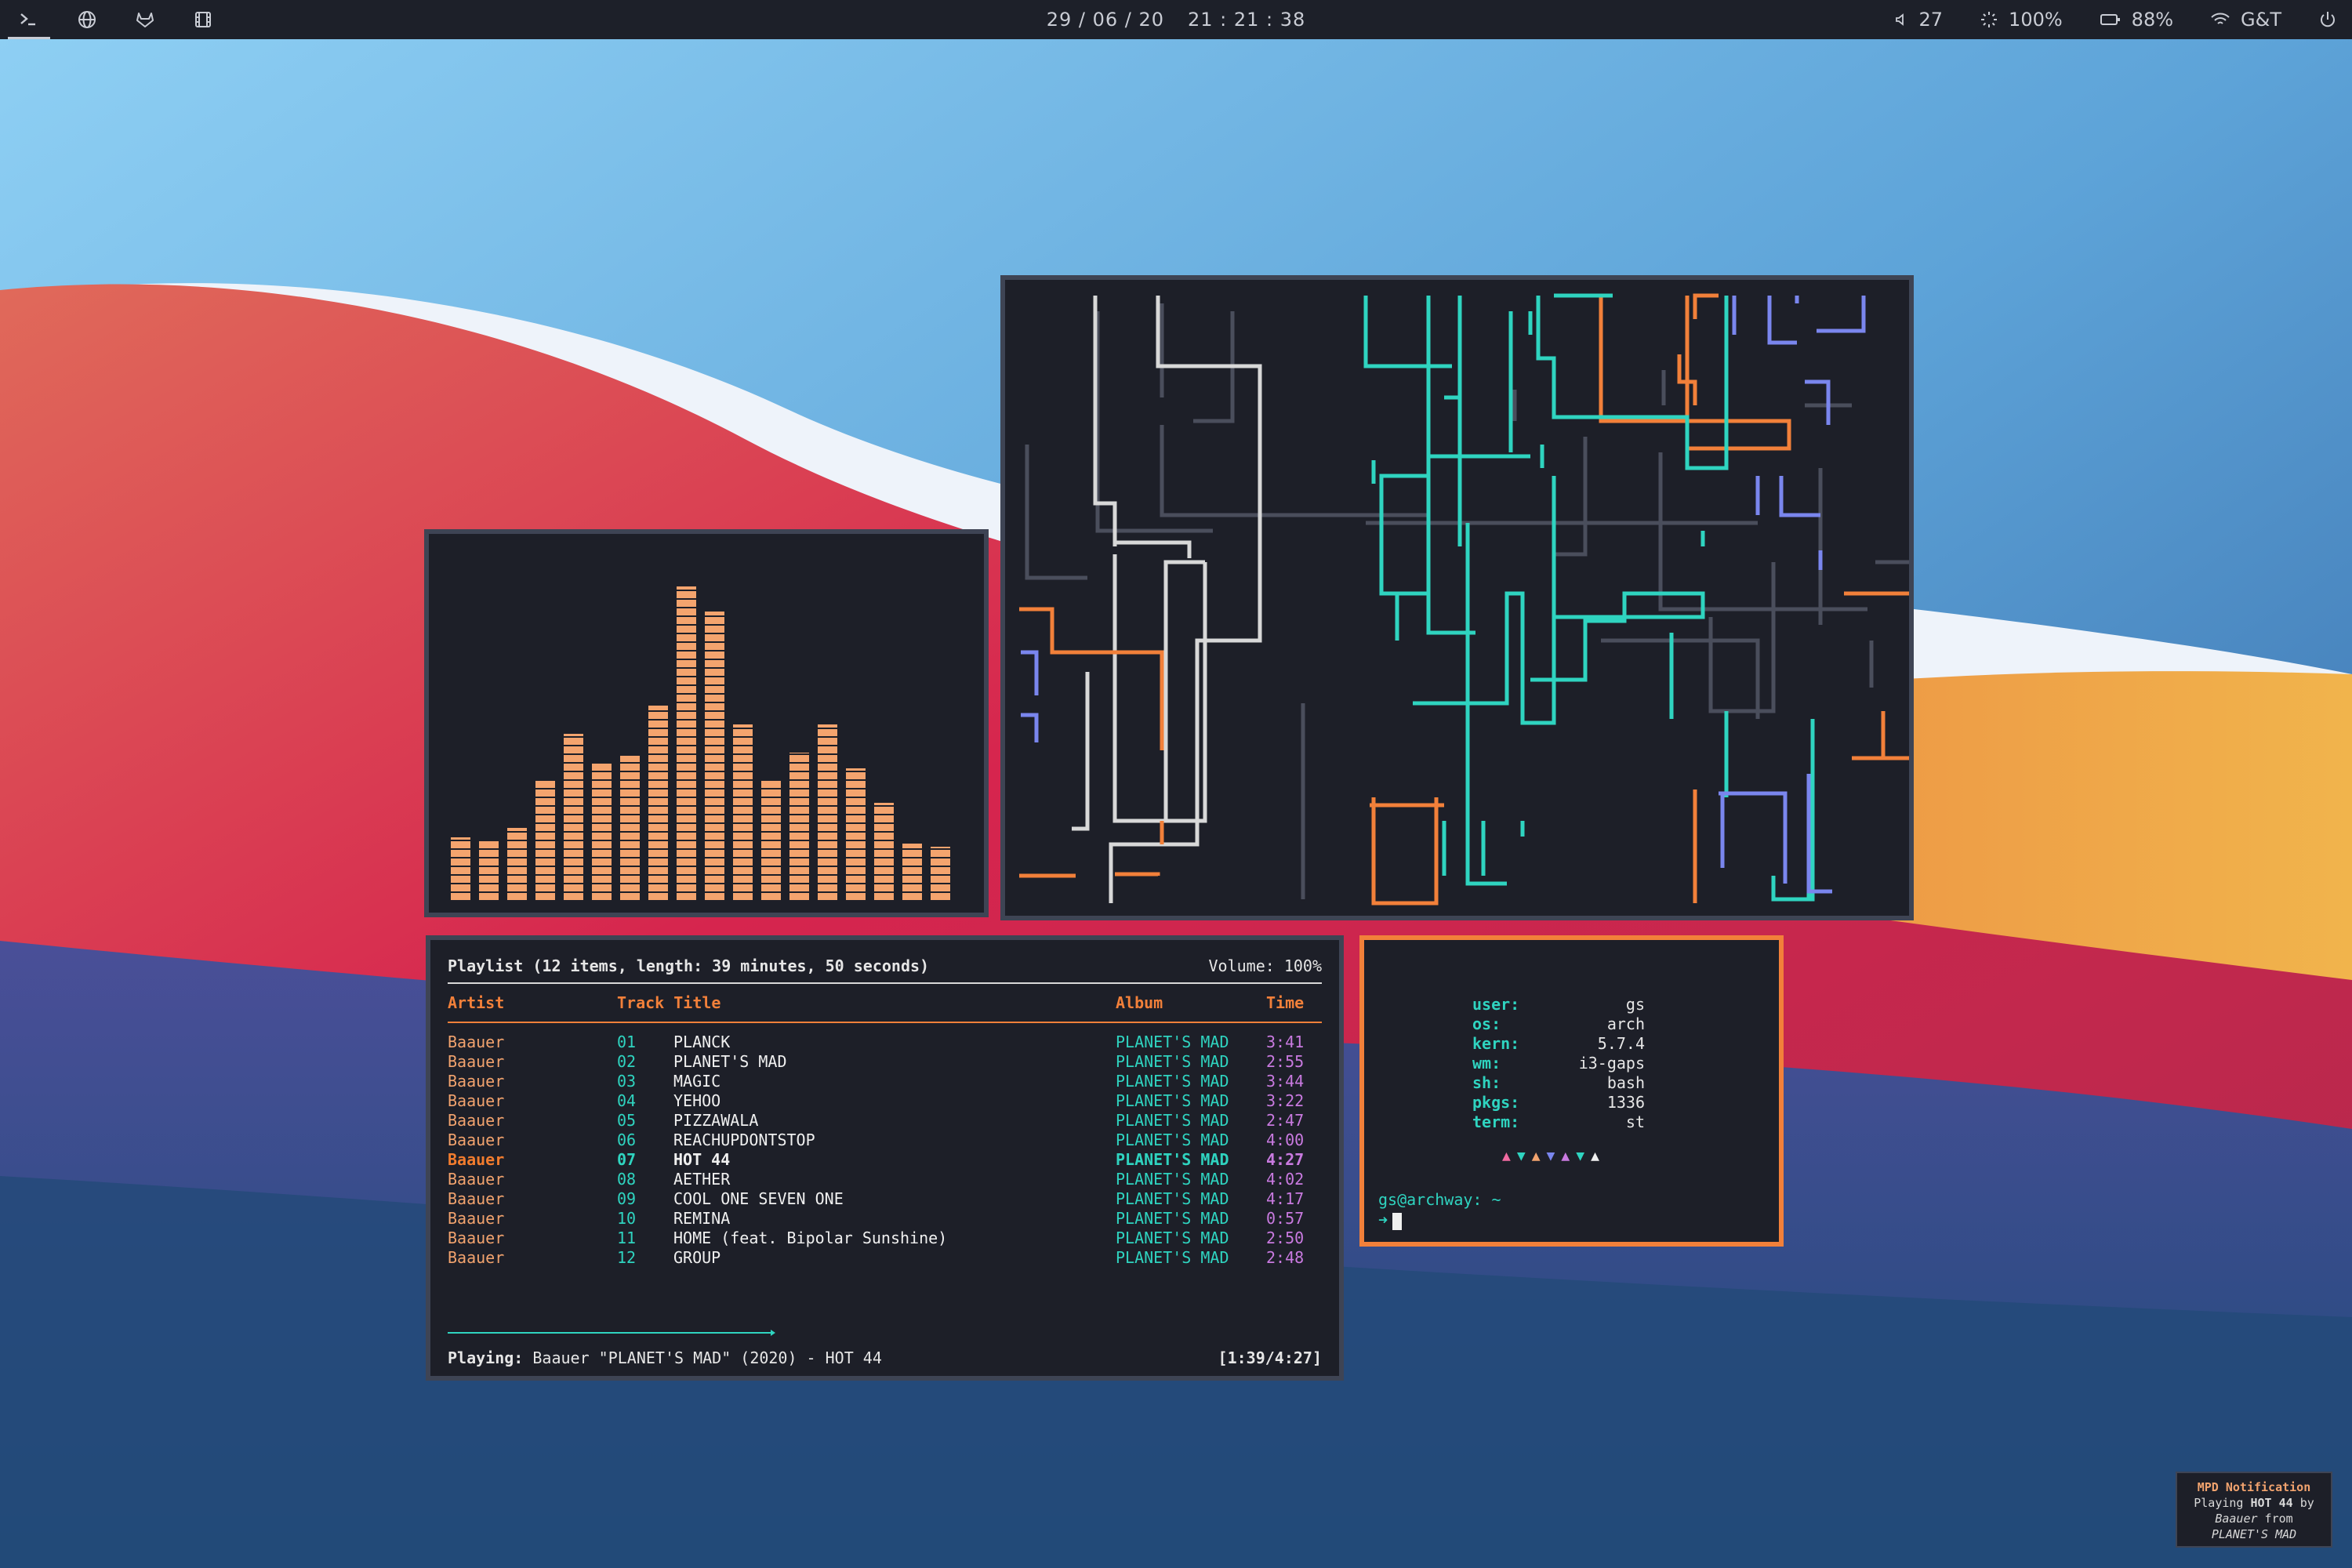 This screenshot has width=2352, height=1568. I want to click on track-number: 07, so click(627, 1159).